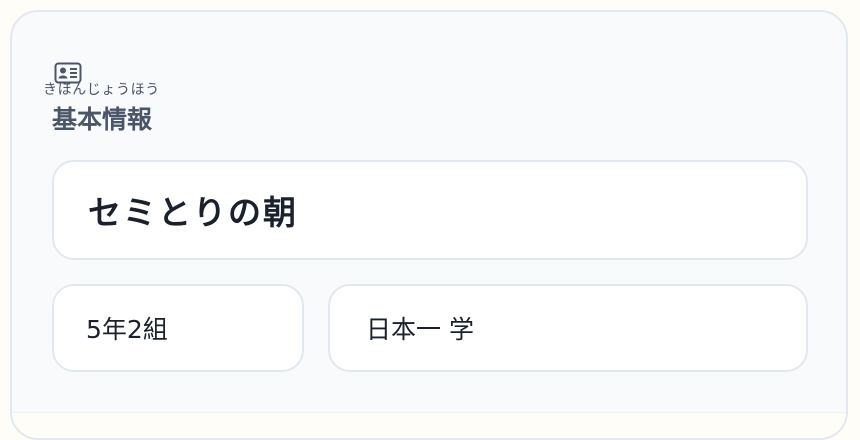 The height and width of the screenshot is (440, 860). I want to click on class-value: 5年2組, so click(127, 329).